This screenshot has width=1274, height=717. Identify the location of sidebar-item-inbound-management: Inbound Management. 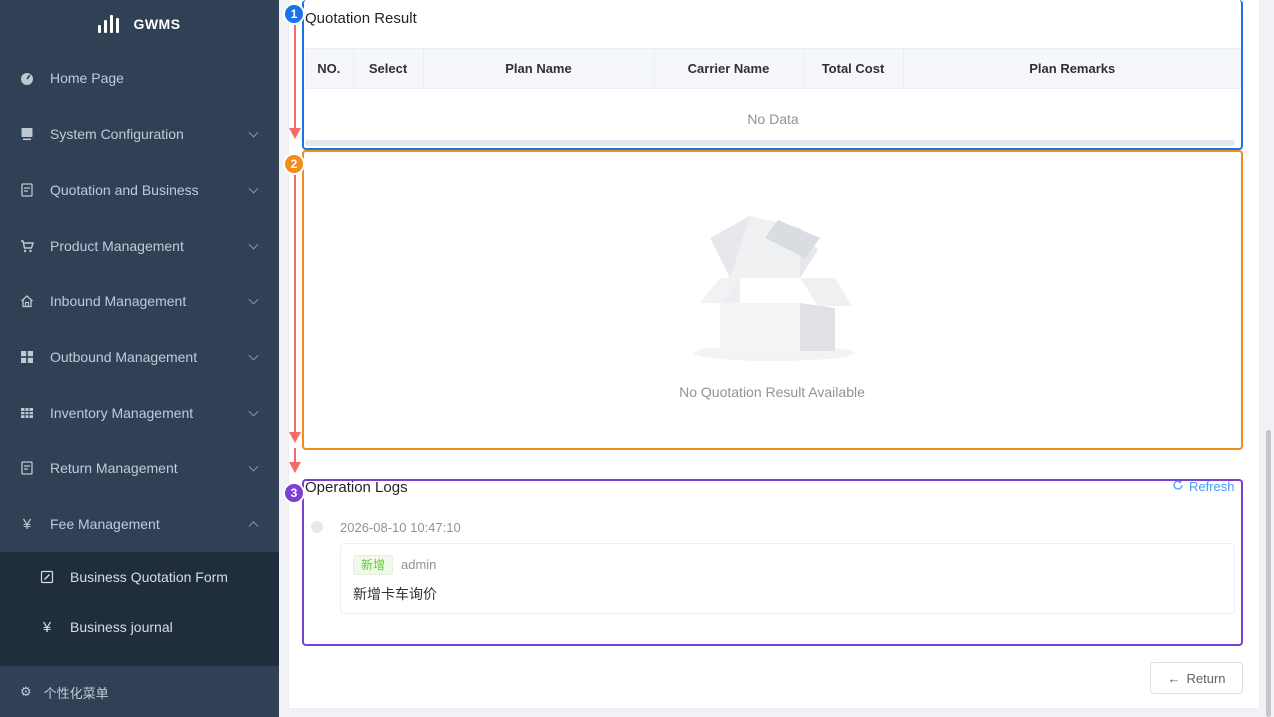
(139, 301).